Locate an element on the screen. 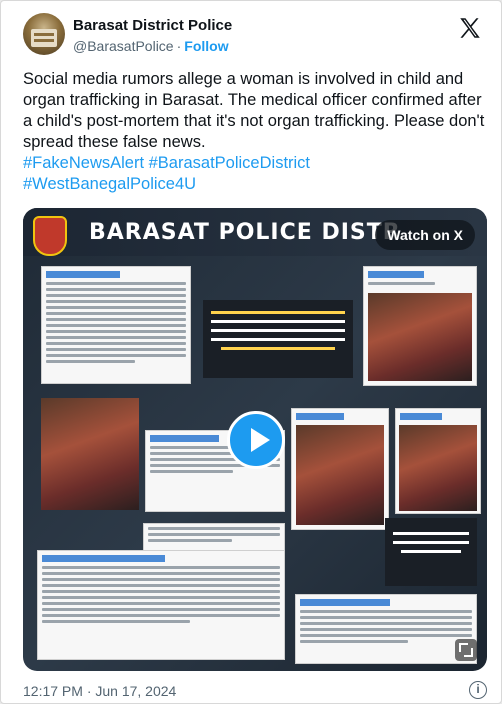  account-name: Barasat District Police is located at coordinates (152, 25).